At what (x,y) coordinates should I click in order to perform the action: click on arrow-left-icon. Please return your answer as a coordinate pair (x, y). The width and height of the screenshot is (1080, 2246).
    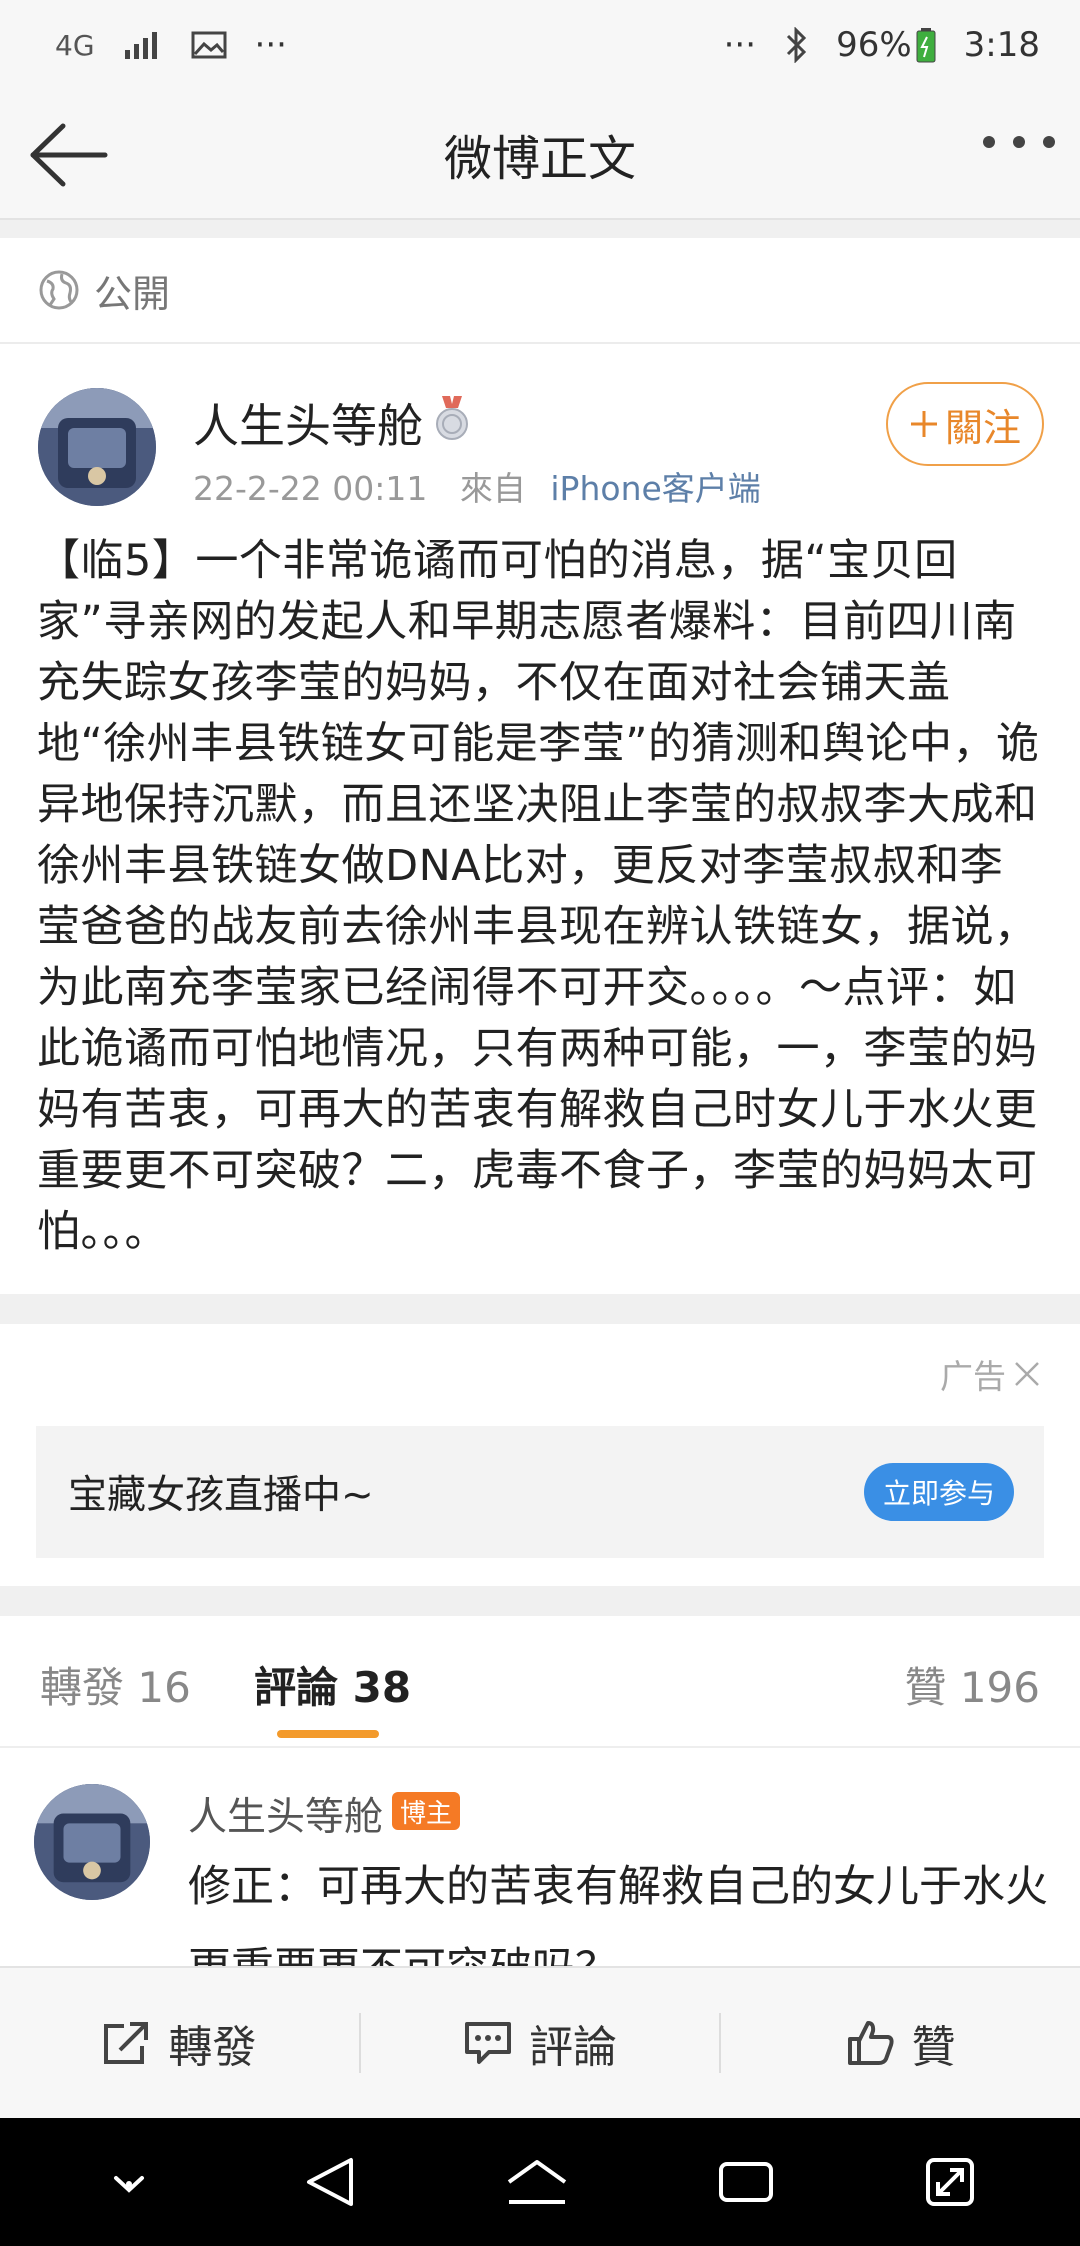
    Looking at the image, I should click on (70, 155).